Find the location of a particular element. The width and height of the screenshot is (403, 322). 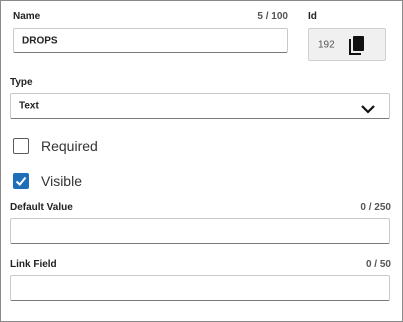

type-selected-value: Text is located at coordinates (29, 106).